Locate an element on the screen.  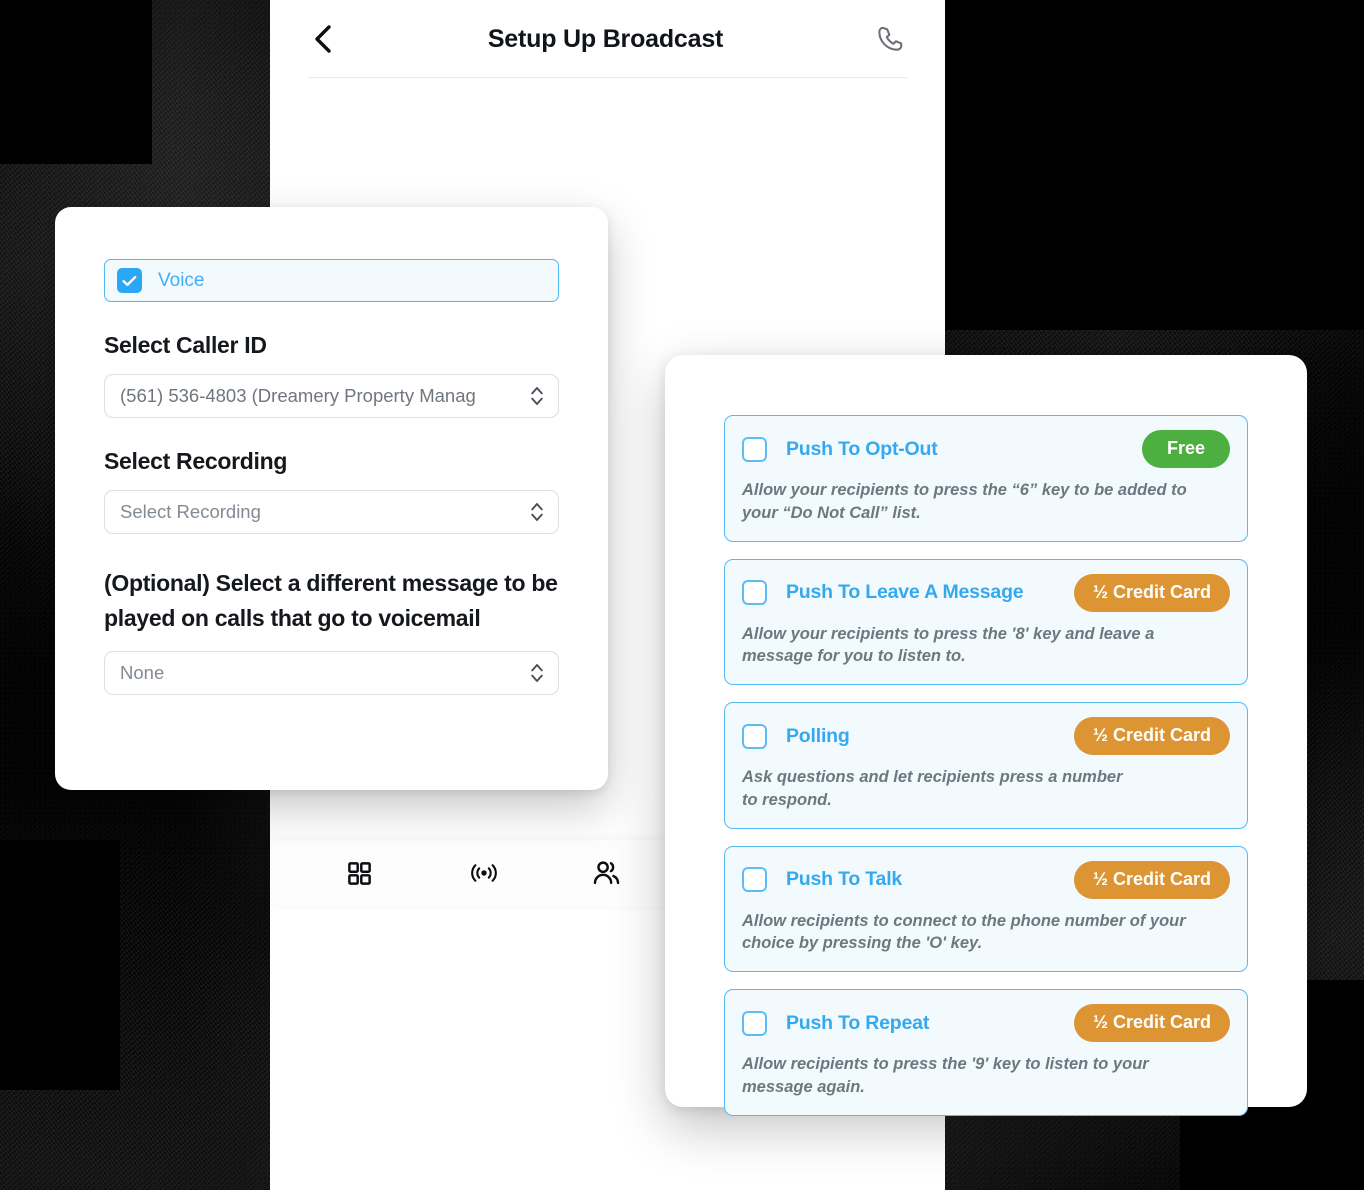
contacts-people-icon is located at coordinates (607, 873).